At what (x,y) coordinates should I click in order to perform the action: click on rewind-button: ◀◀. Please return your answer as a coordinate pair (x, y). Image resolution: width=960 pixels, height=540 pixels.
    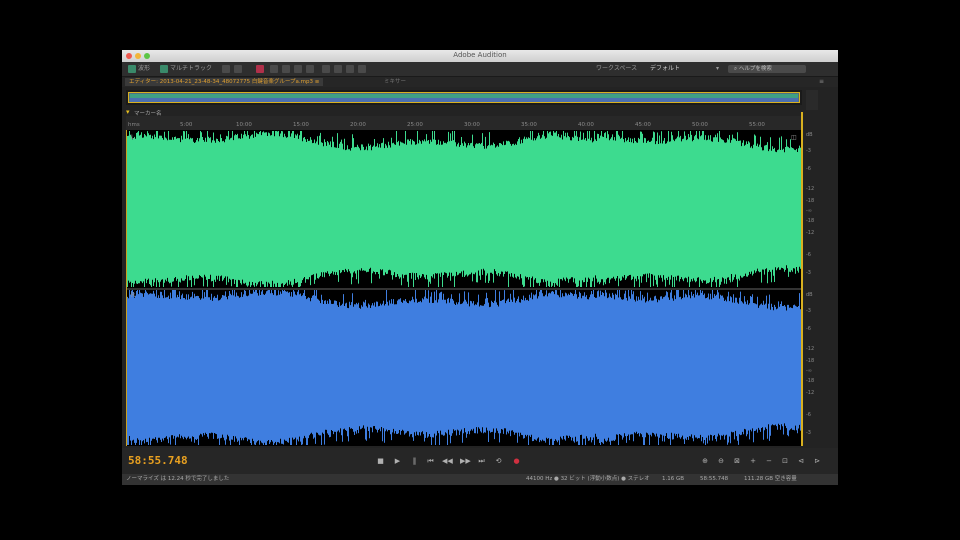
    Looking at the image, I should click on (447, 461).